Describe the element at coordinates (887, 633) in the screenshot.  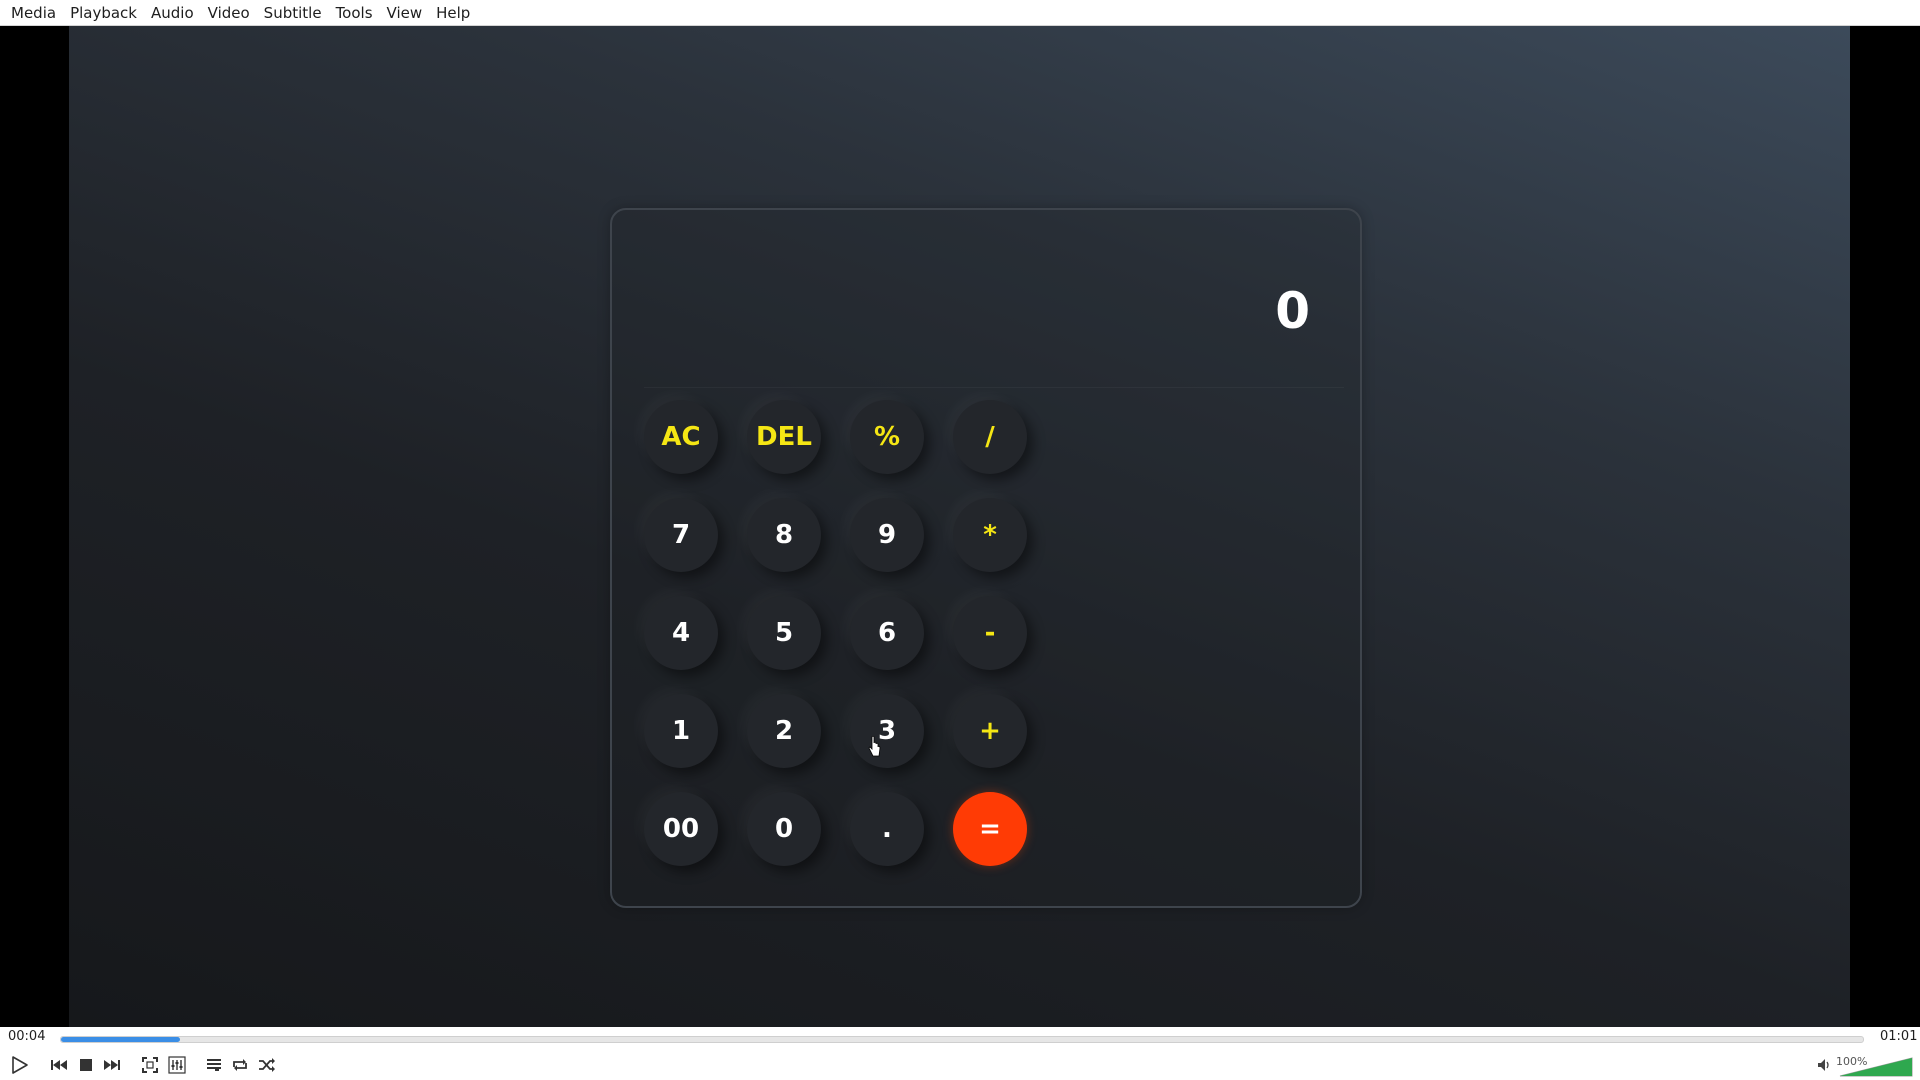
I see `key-6: 6` at that location.